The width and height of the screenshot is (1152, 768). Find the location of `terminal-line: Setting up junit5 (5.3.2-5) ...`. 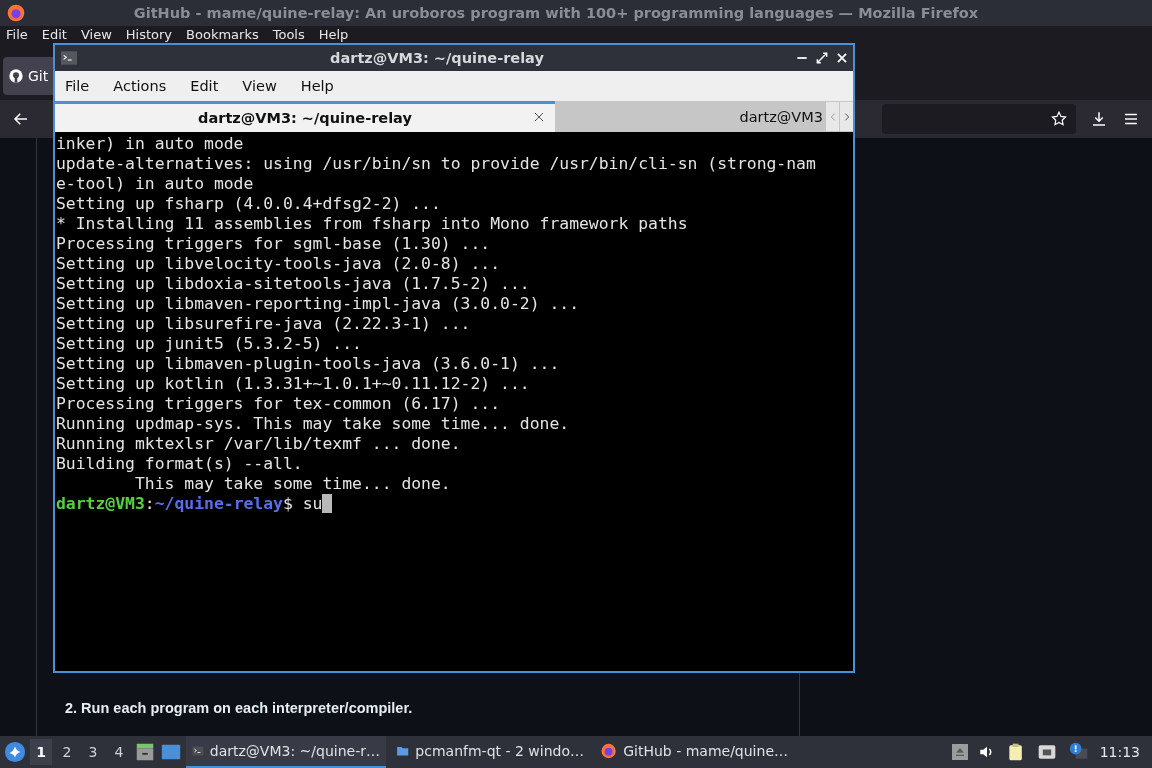

terminal-line: Setting up junit5 (5.3.2-5) ... is located at coordinates (209, 344).